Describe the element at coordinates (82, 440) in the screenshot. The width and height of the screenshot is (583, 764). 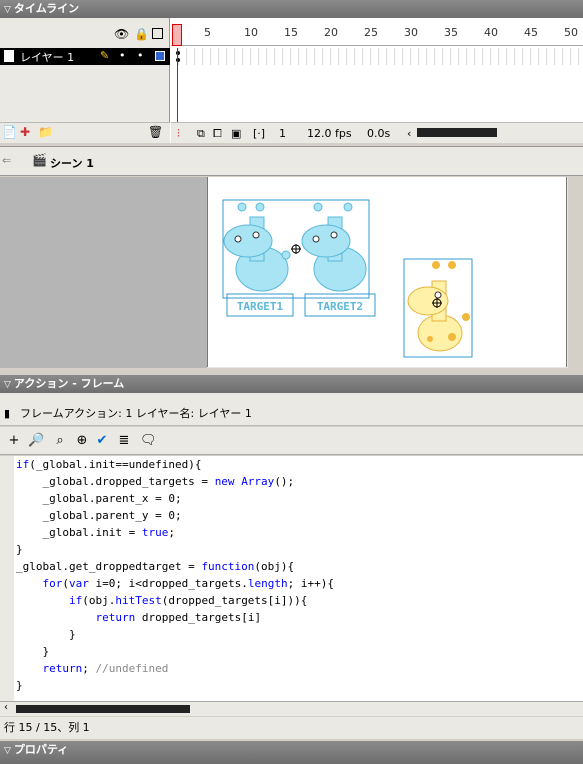
I see `insert-target-path-icon: ⊕` at that location.